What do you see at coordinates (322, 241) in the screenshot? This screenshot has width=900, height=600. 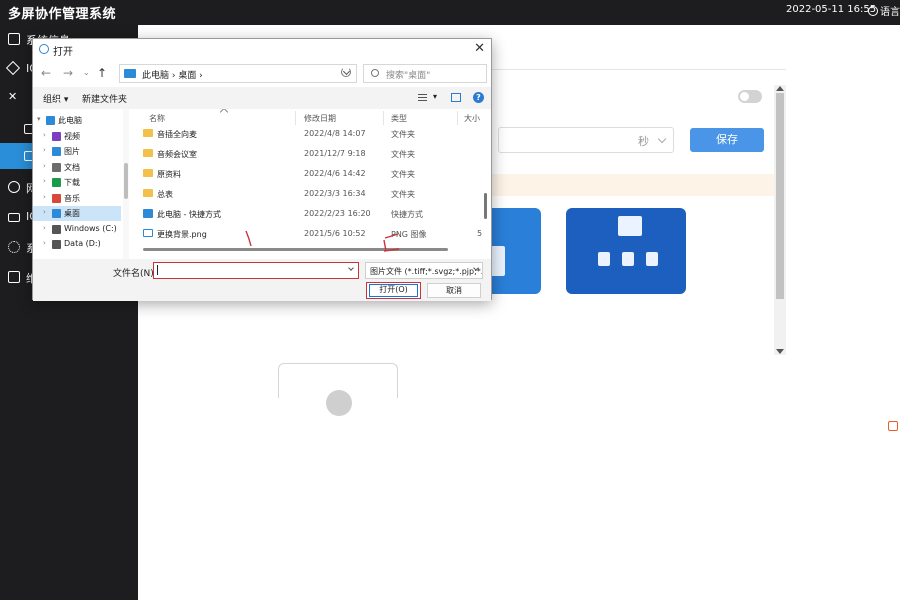 I see `annotation-layer` at bounding box center [322, 241].